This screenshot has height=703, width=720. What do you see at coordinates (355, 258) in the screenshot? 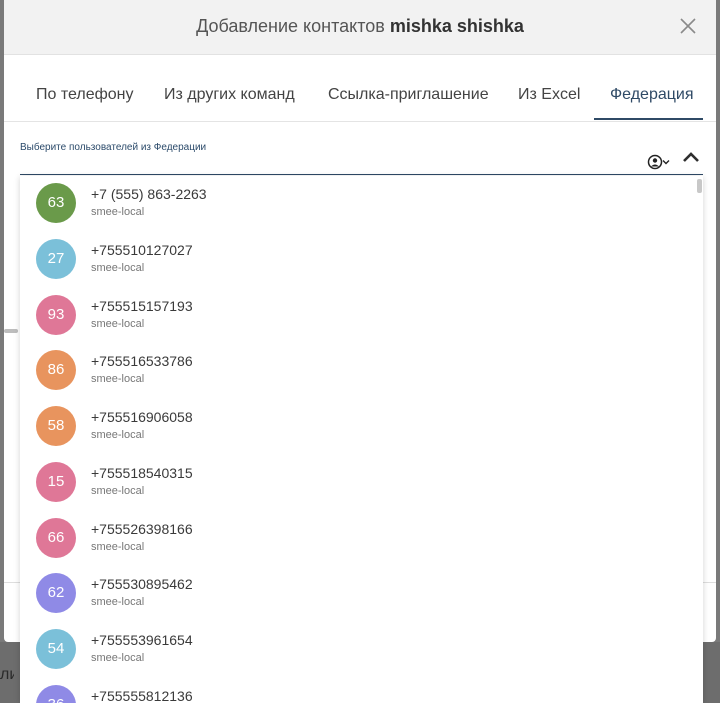
I see `contact-list-item: 27 +755510127027 smee-local` at bounding box center [355, 258].